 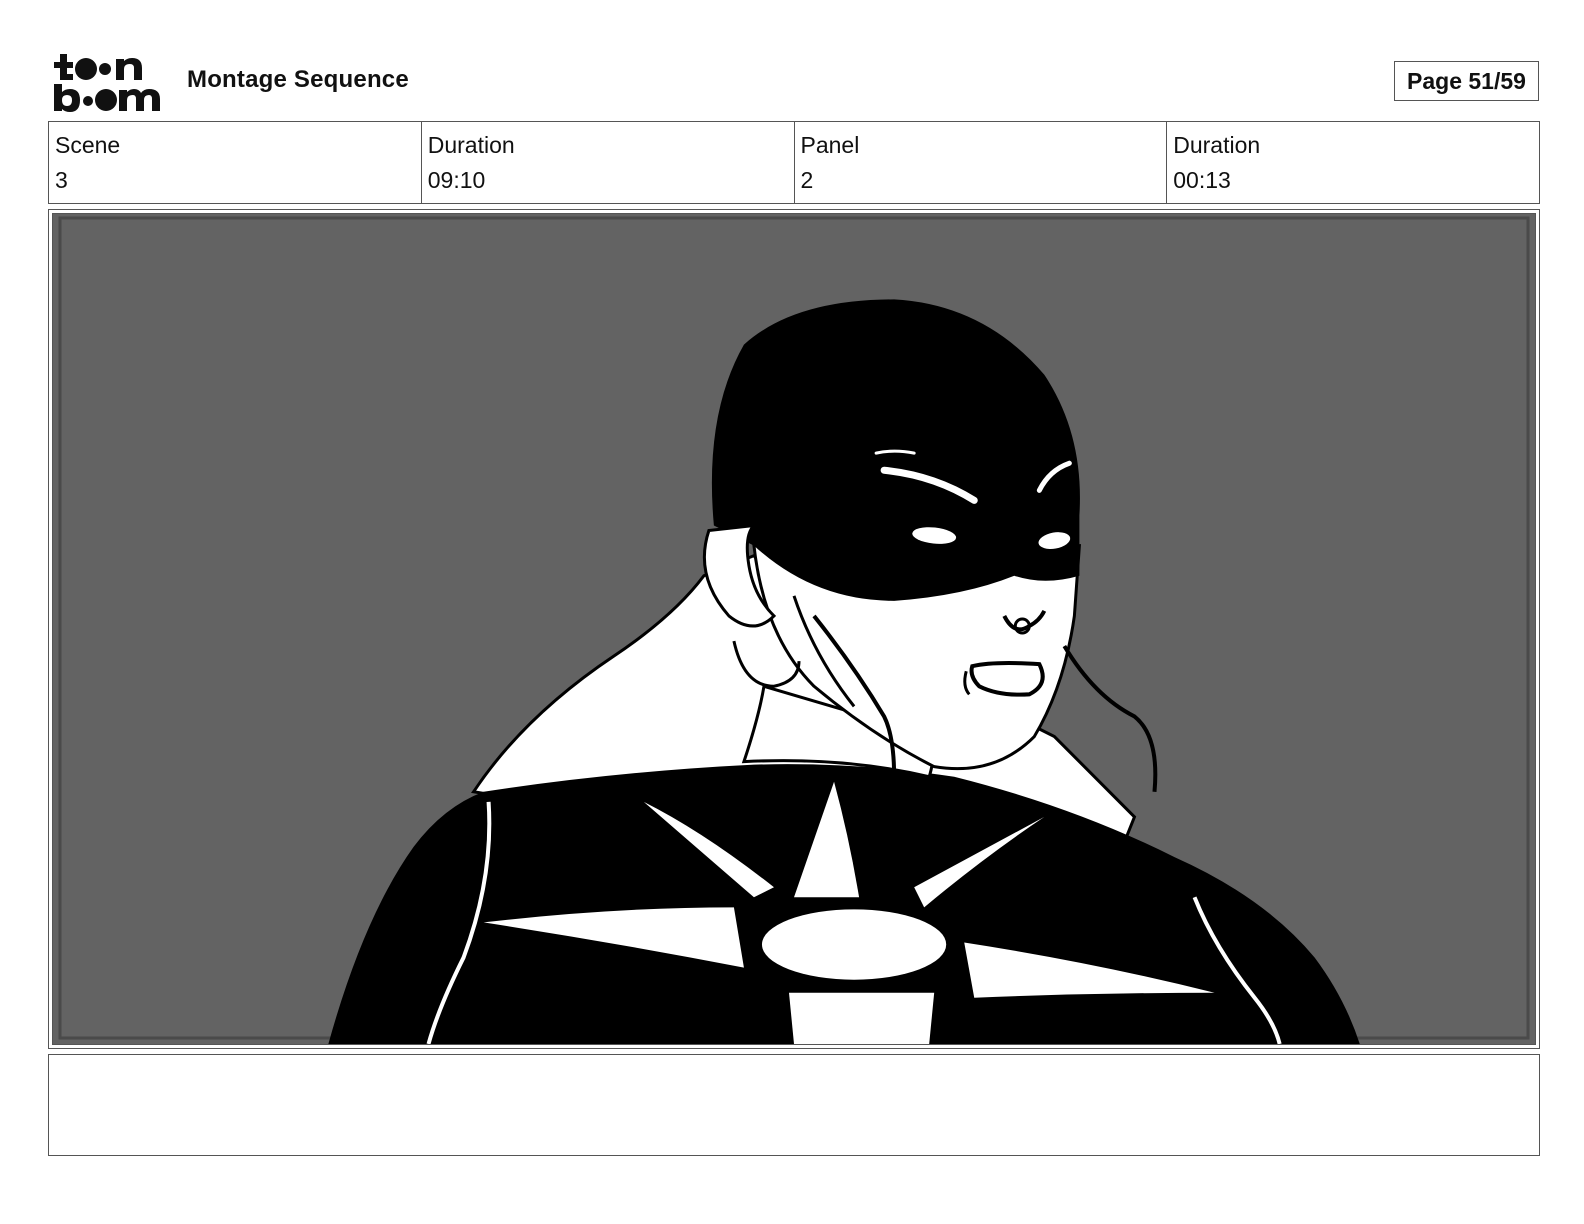 What do you see at coordinates (1202, 180) in the screenshot?
I see `panel-duration-value: 00:13` at bounding box center [1202, 180].